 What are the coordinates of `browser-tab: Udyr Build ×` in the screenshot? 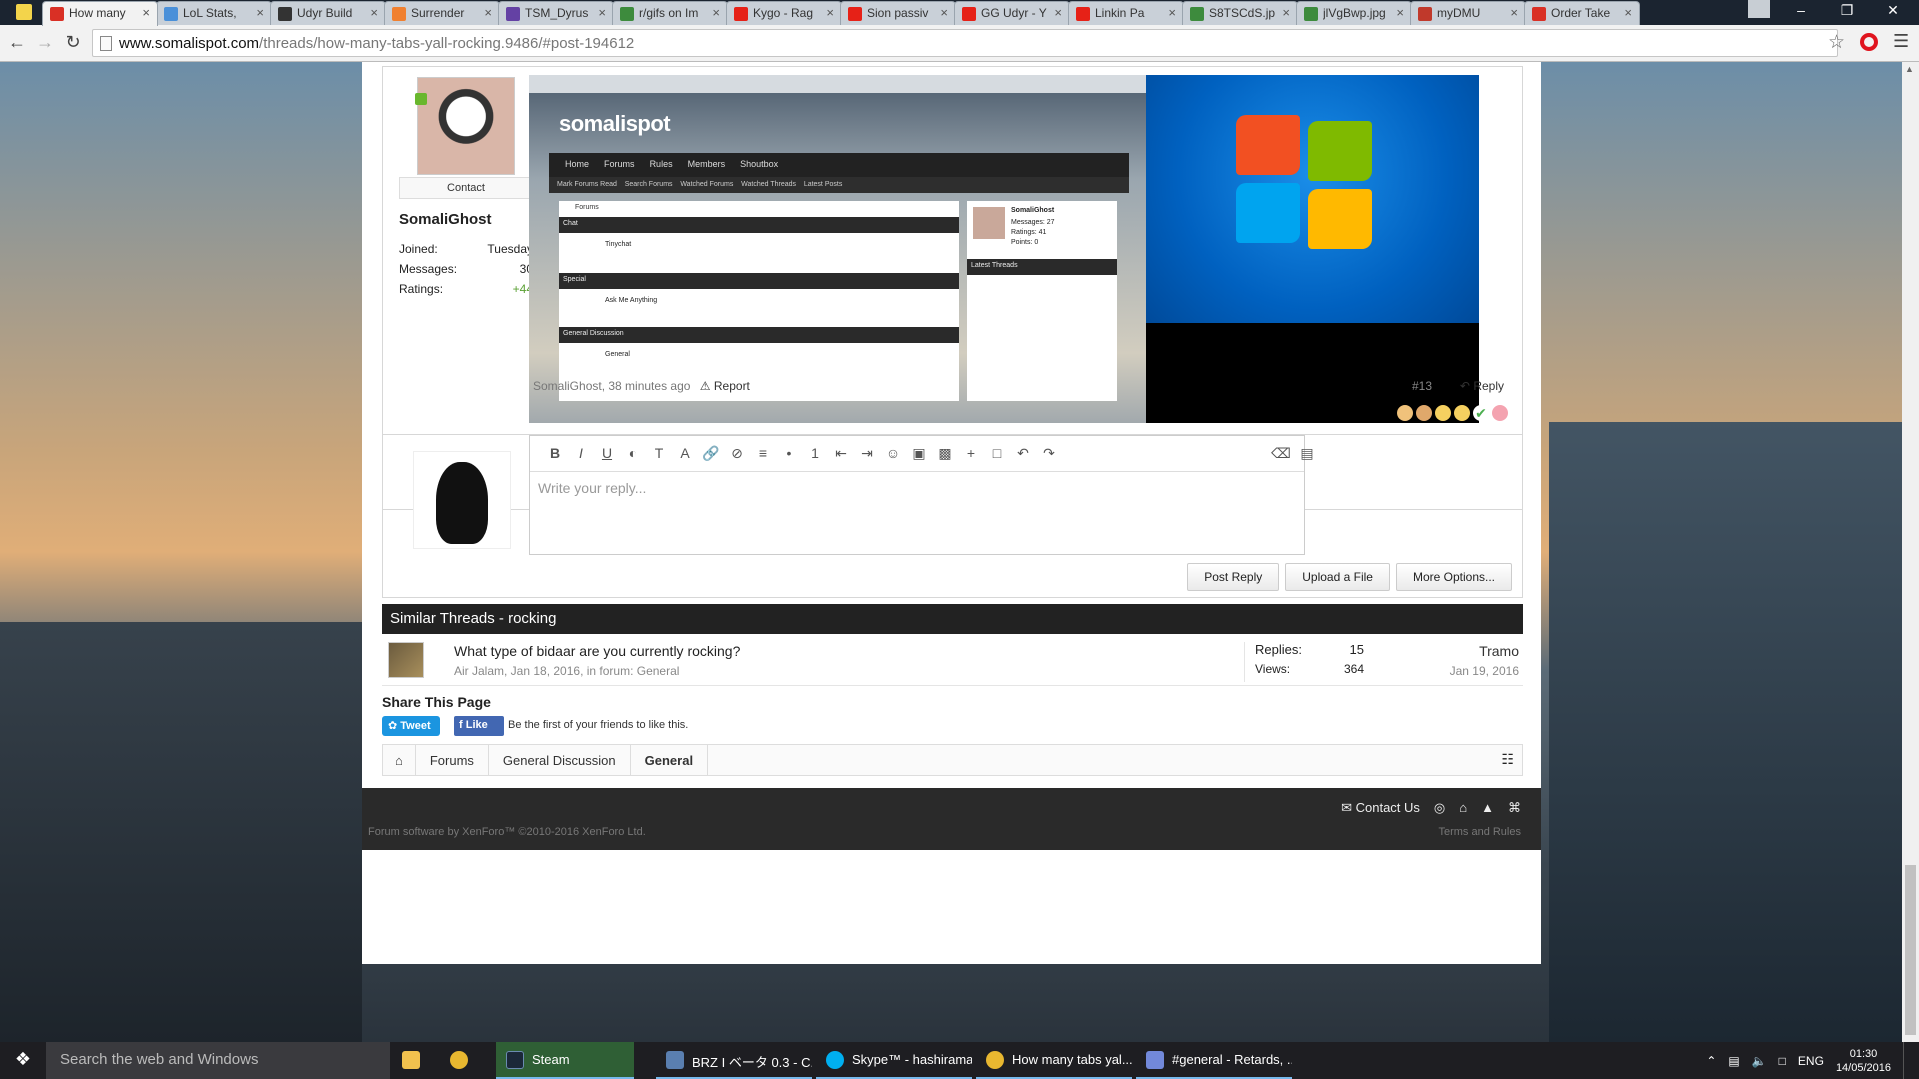 It's located at (328, 13).